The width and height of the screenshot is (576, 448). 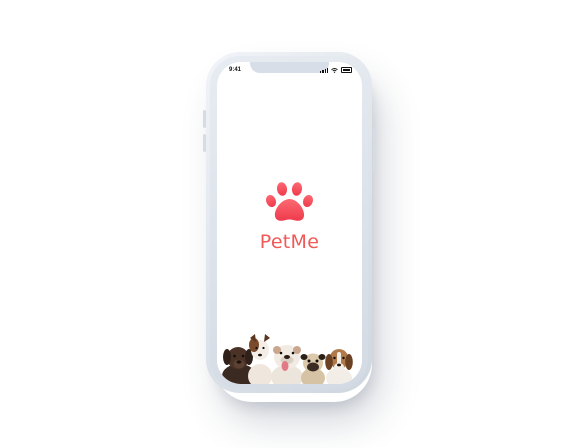 I want to click on phone-notch, so click(x=289, y=67).